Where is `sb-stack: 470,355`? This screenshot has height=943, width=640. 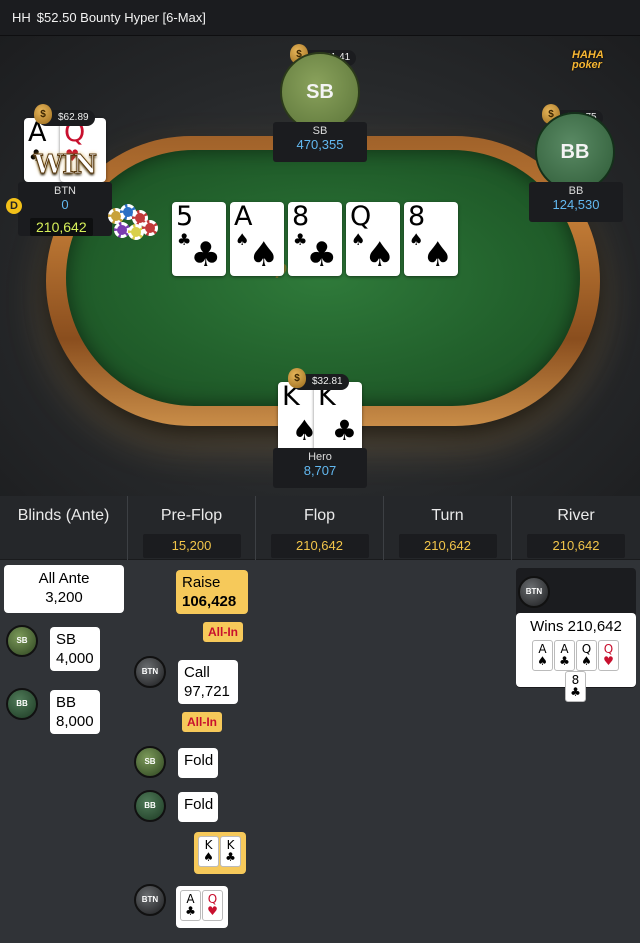
sb-stack: 470,355 is located at coordinates (320, 144).